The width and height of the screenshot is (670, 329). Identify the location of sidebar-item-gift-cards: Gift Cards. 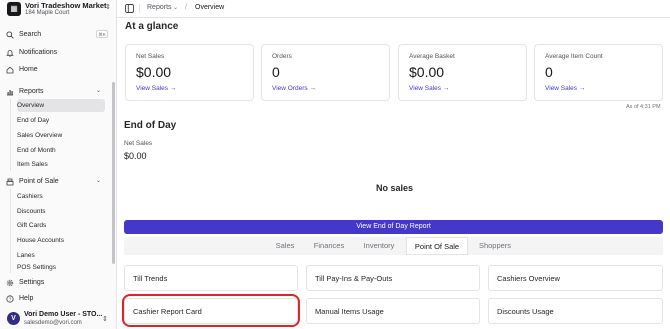
(61, 225).